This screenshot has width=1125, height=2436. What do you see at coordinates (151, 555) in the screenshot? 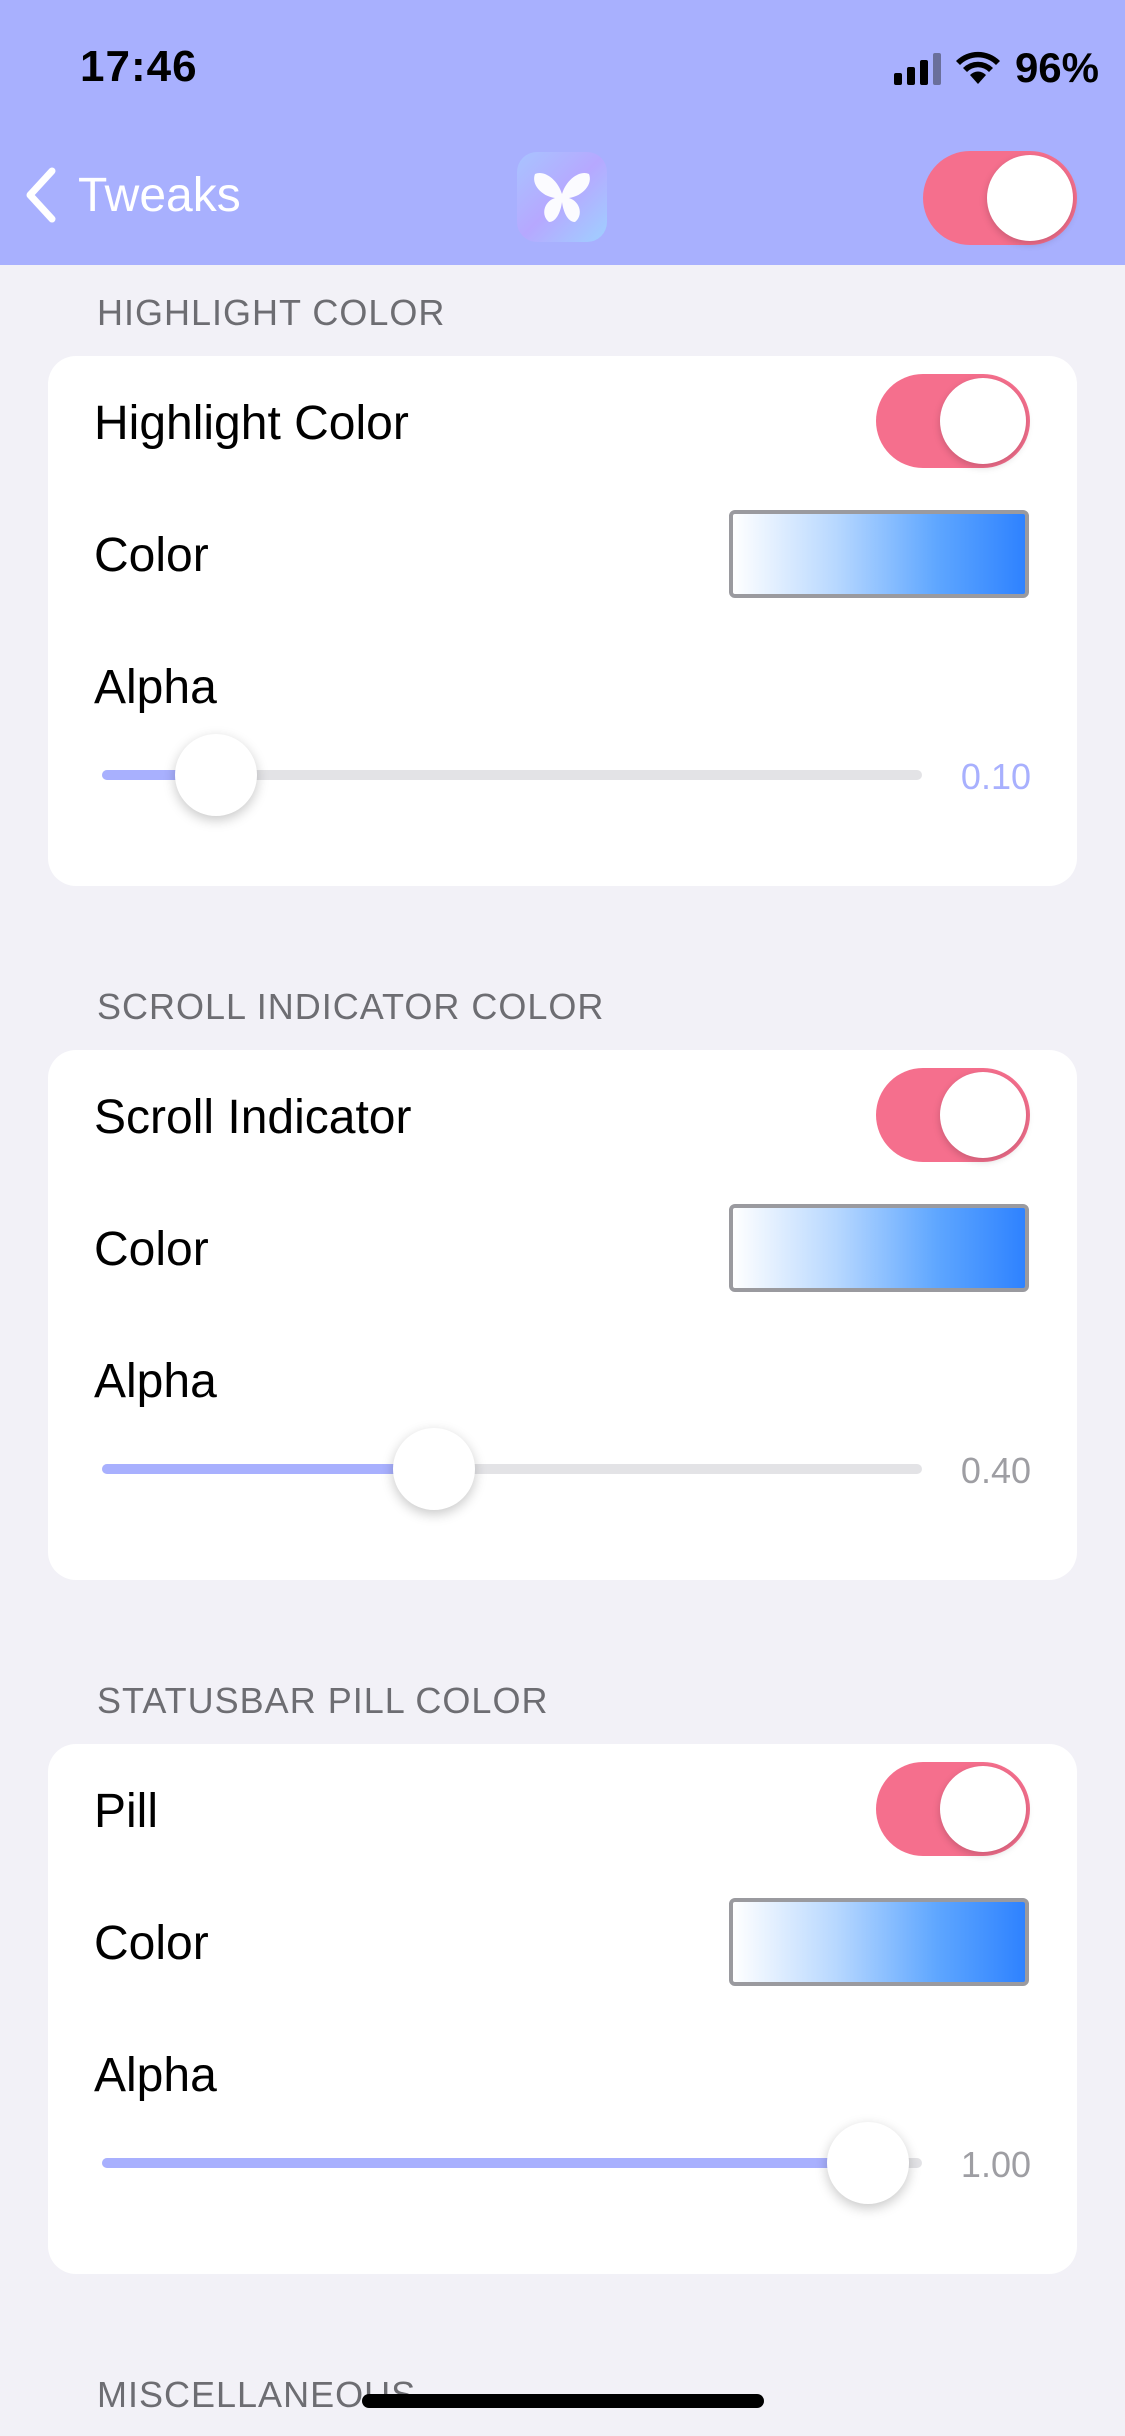
I see `highlight-color-color-label: Color` at bounding box center [151, 555].